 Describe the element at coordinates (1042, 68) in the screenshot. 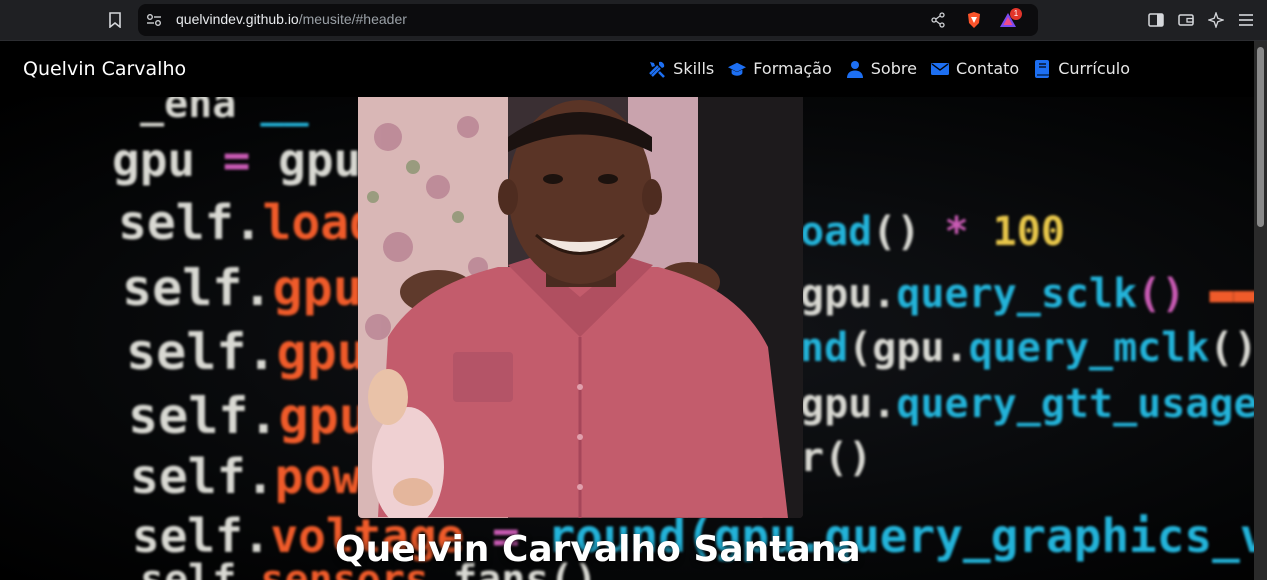

I see `book-icon` at that location.